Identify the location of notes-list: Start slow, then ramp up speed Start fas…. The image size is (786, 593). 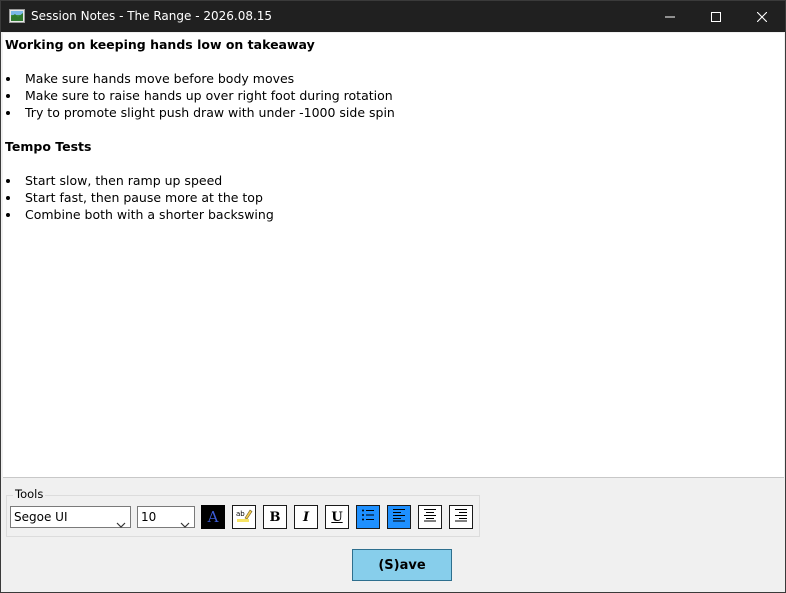
(393, 197).